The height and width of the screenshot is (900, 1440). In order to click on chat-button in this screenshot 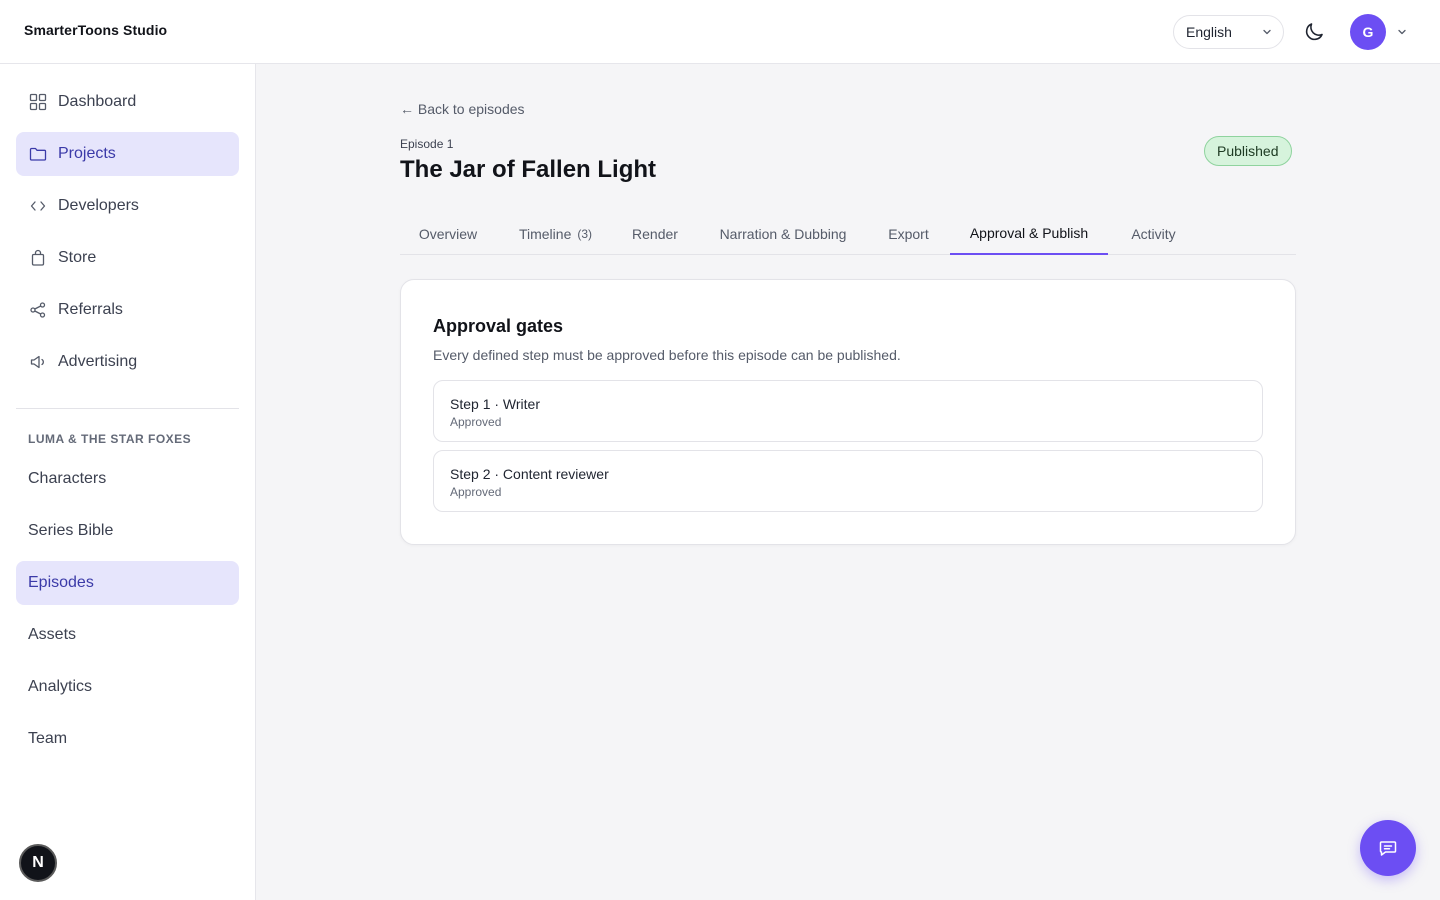, I will do `click(1388, 848)`.